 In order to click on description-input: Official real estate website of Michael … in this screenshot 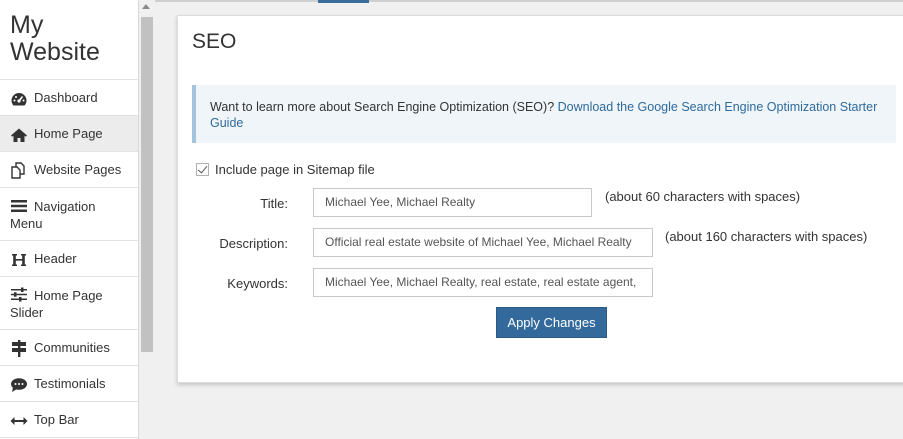, I will do `click(483, 242)`.